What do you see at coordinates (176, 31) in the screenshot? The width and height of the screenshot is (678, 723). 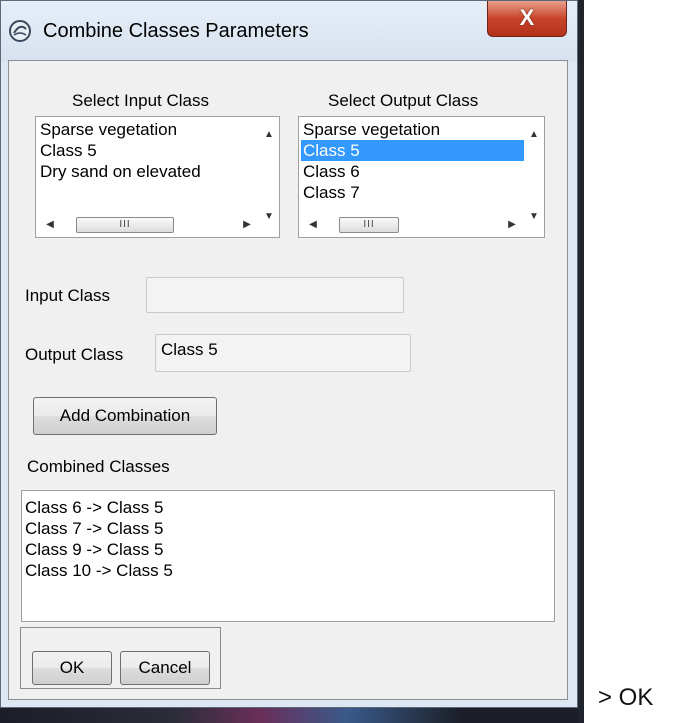 I see `window-title: Combine Classes Parameters` at bounding box center [176, 31].